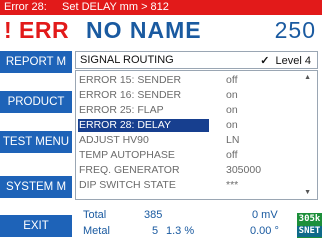  I want to click on network-status-badge: 305k SNET, so click(309, 225).